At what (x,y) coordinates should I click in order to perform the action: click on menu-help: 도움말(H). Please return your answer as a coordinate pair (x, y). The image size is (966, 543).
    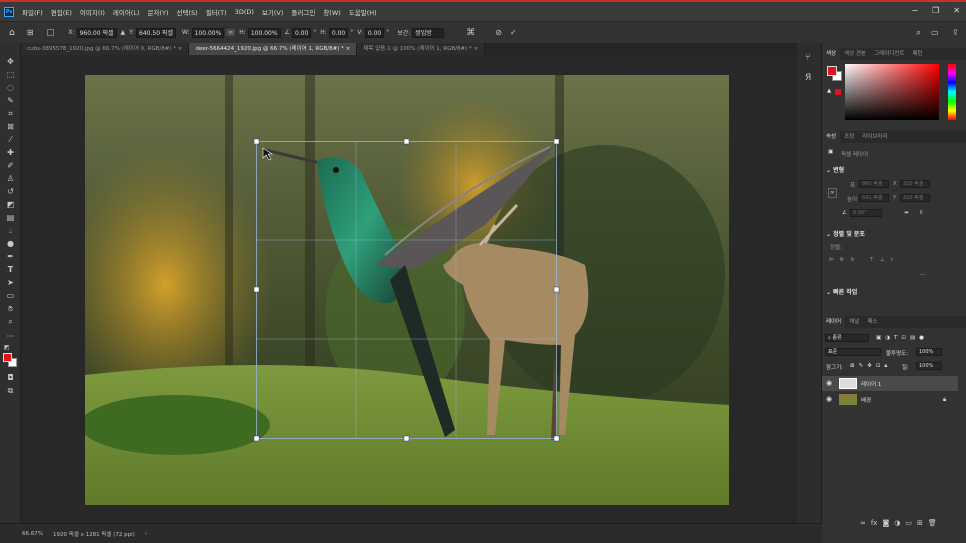
    Looking at the image, I should click on (363, 12).